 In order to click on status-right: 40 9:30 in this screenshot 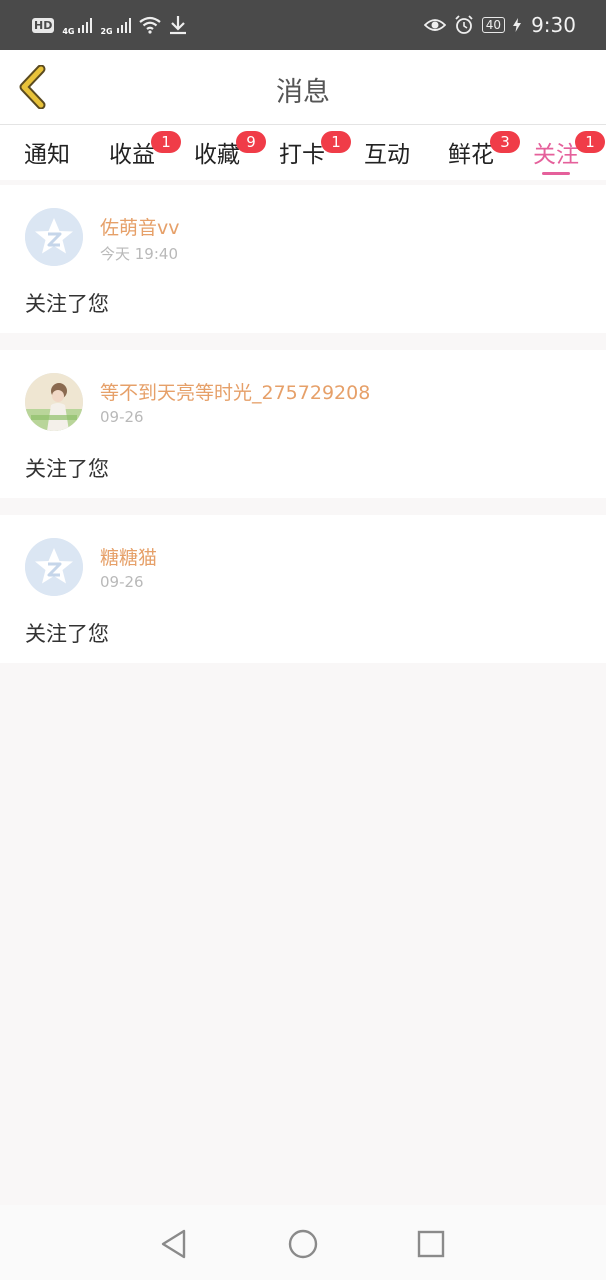, I will do `click(499, 25)`.